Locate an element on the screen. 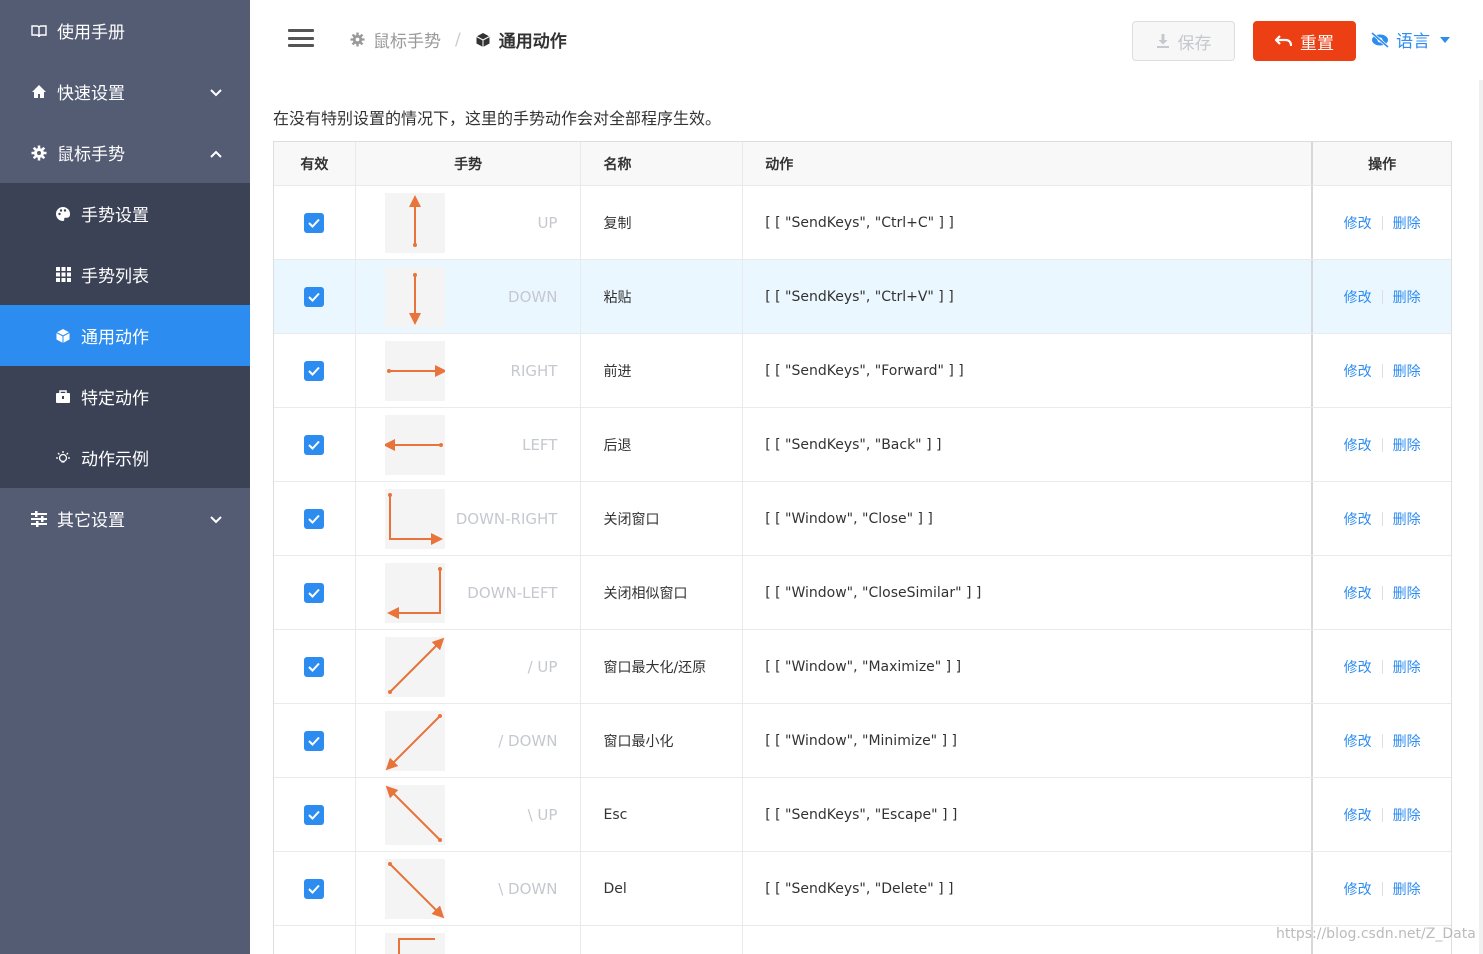 This screenshot has width=1483, height=954. language-dropdown: 语言 is located at coordinates (1410, 39).